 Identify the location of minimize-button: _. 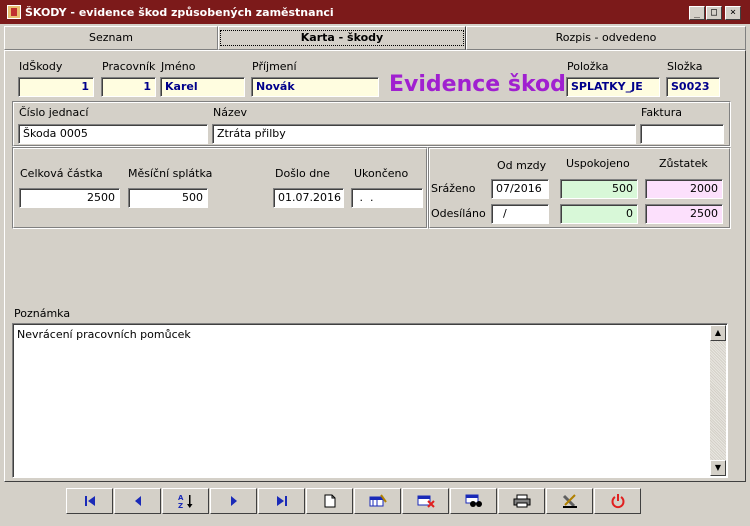
(697, 13).